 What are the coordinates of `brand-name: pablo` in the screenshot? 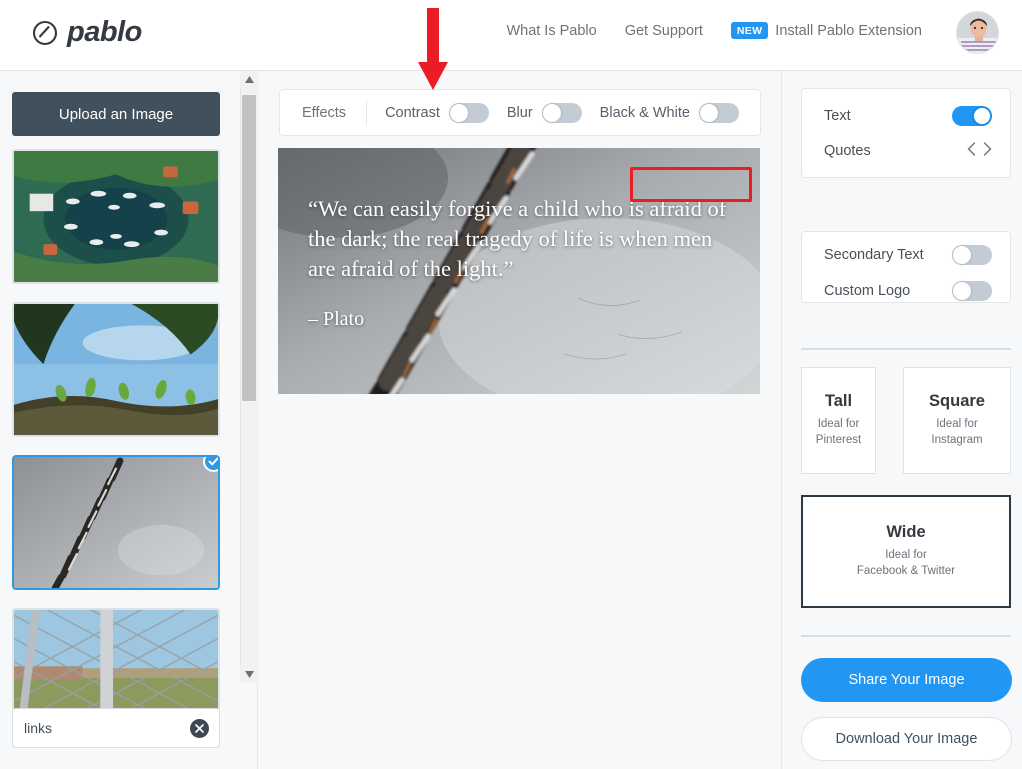 It's located at (104, 32).